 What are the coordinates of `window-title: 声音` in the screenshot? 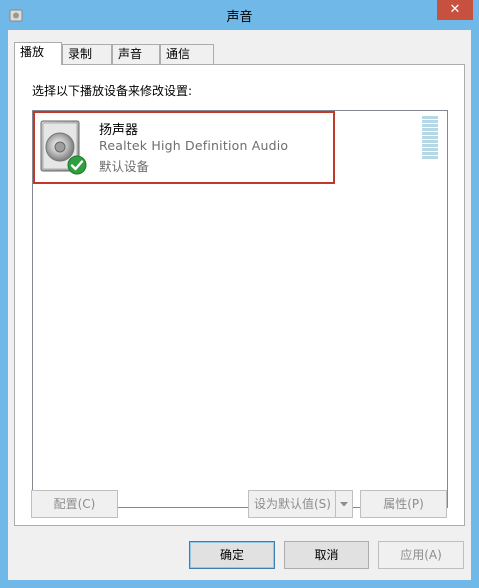 It's located at (239, 17).